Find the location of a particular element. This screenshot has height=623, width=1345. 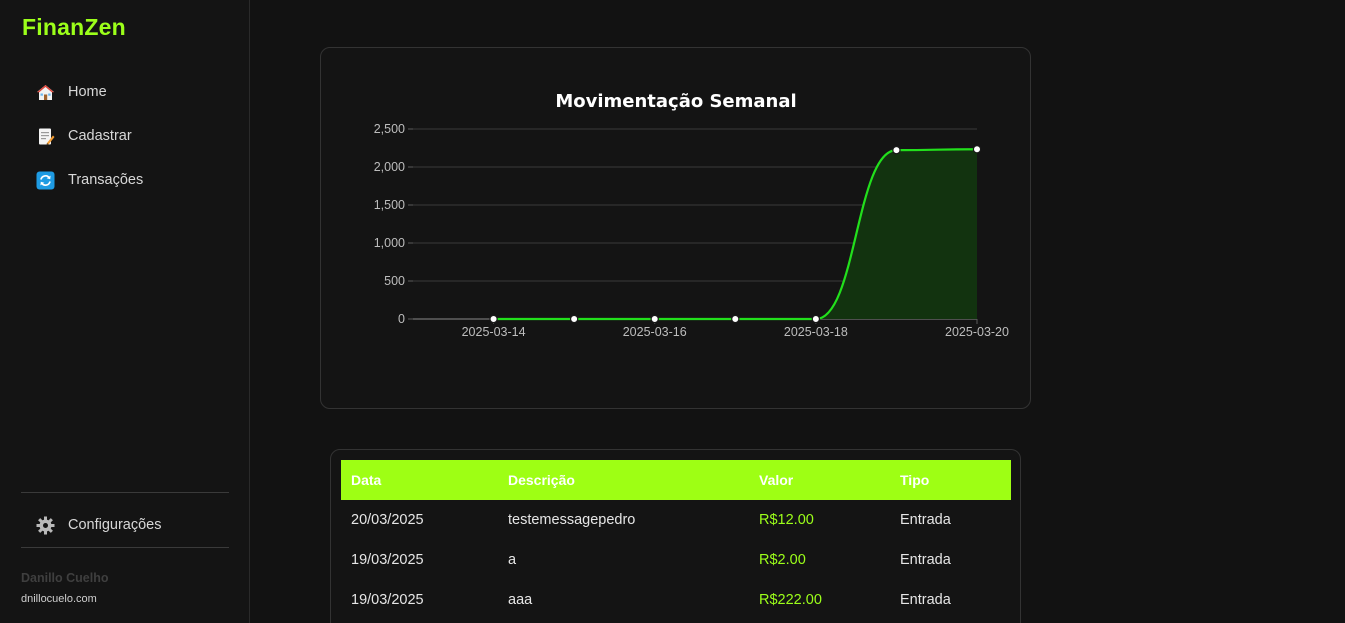

user-name: Danillo Cuelho is located at coordinates (65, 578).